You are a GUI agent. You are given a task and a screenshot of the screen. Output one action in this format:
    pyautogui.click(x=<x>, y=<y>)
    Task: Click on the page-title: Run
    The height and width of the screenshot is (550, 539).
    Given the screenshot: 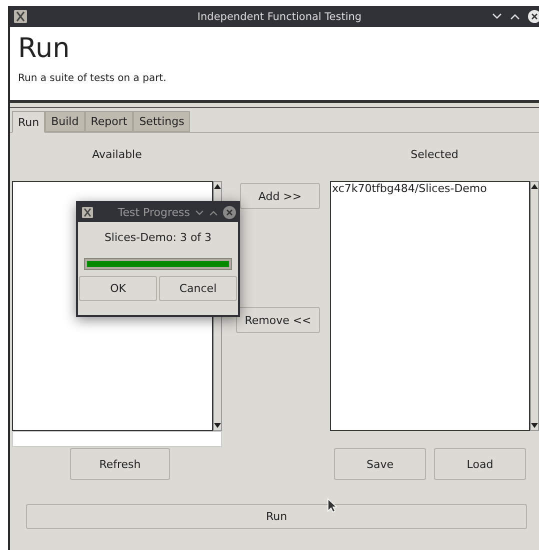 What is the action you would take?
    pyautogui.click(x=44, y=49)
    